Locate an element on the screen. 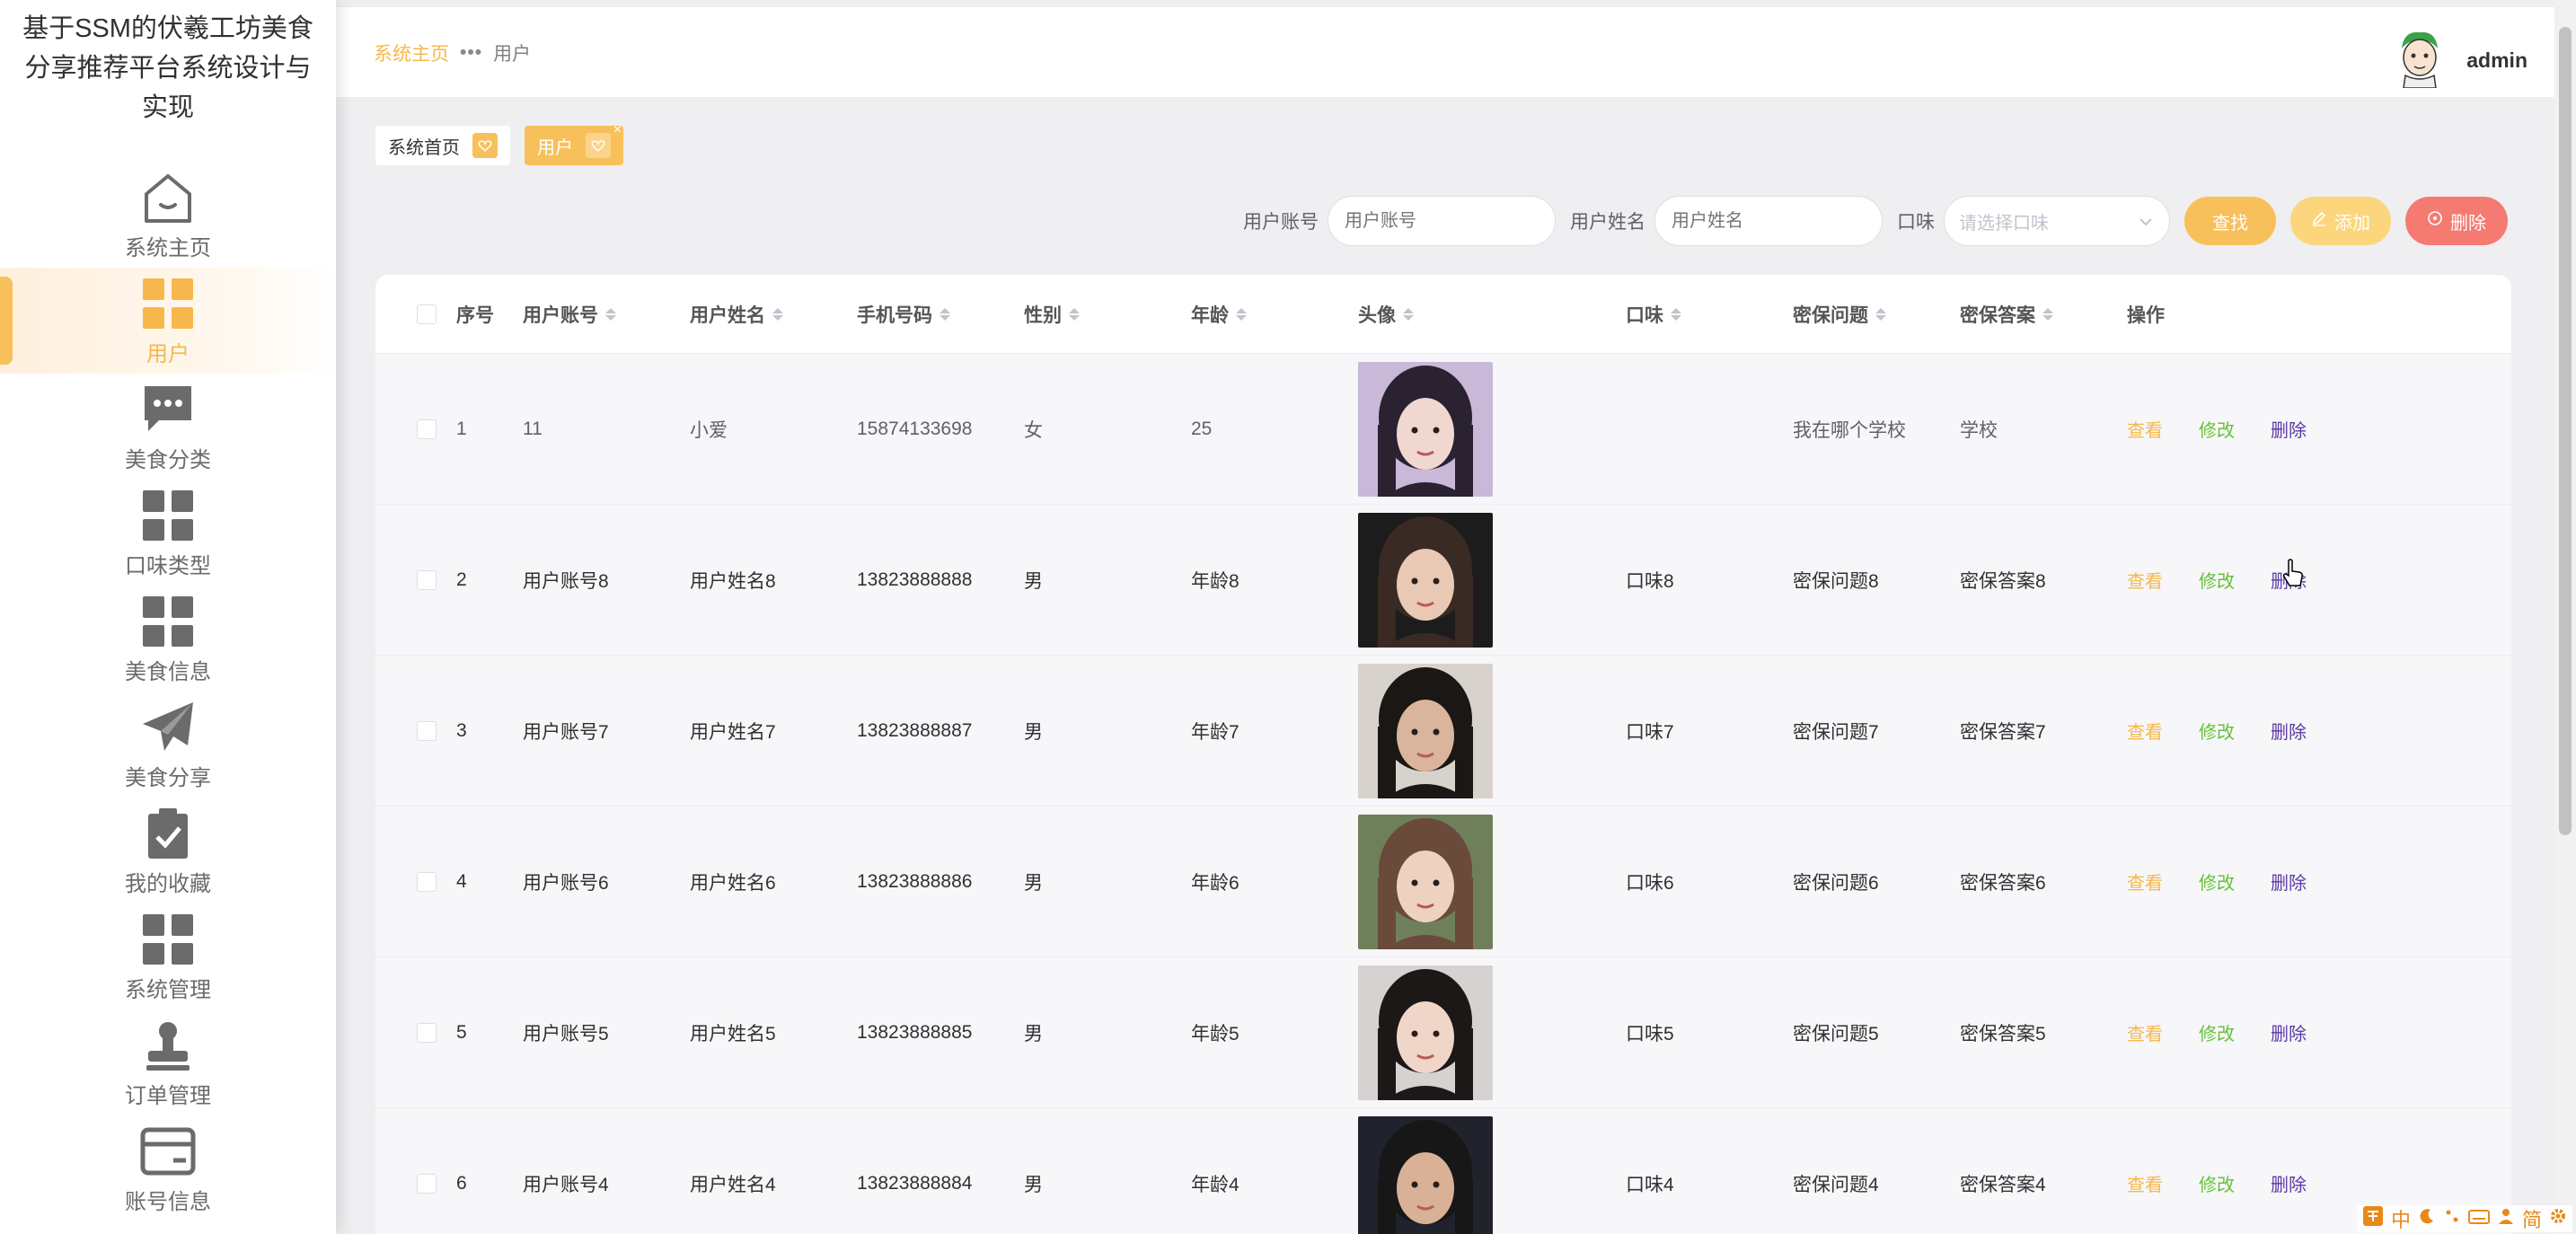  sidebar-item-label: 系统主页 is located at coordinates (168, 247).